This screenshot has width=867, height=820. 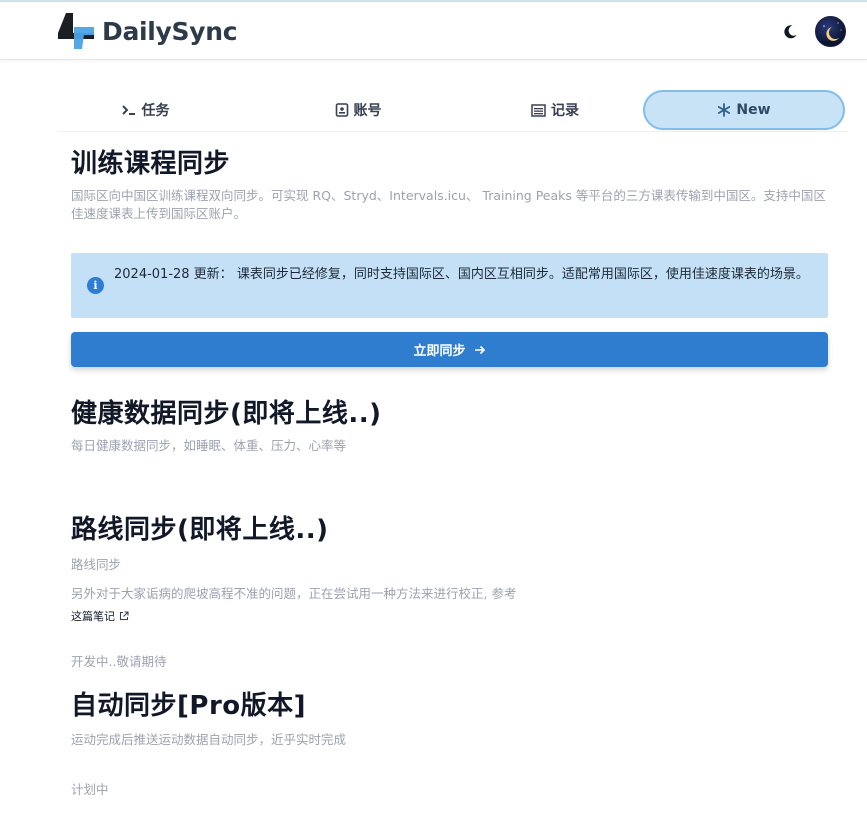 I want to click on health-title: 健康数据同步(即将上线..), so click(x=226, y=414).